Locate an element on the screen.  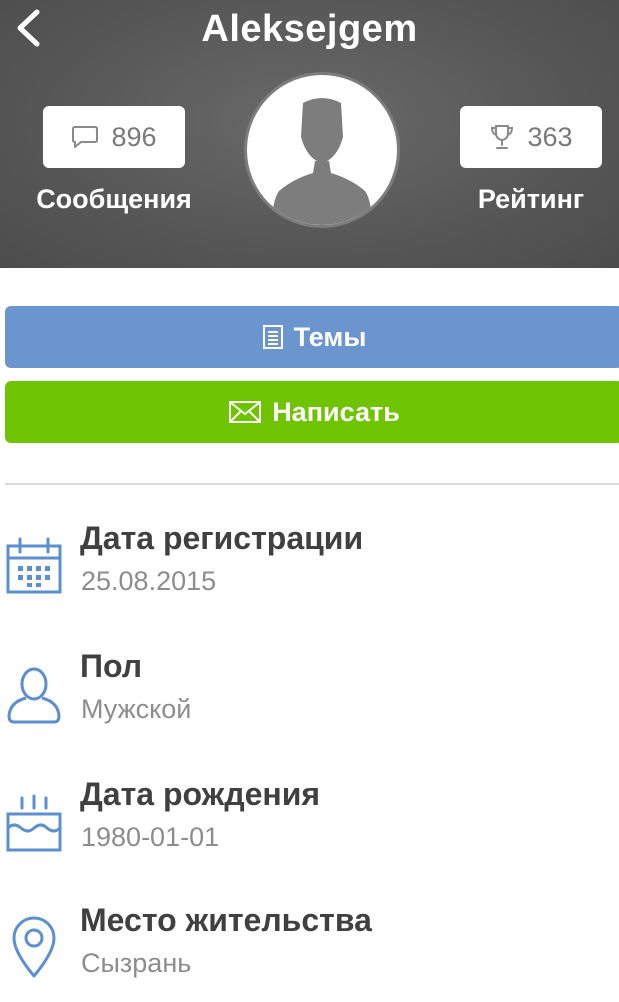
info-label: Место жительства is located at coordinates (226, 920).